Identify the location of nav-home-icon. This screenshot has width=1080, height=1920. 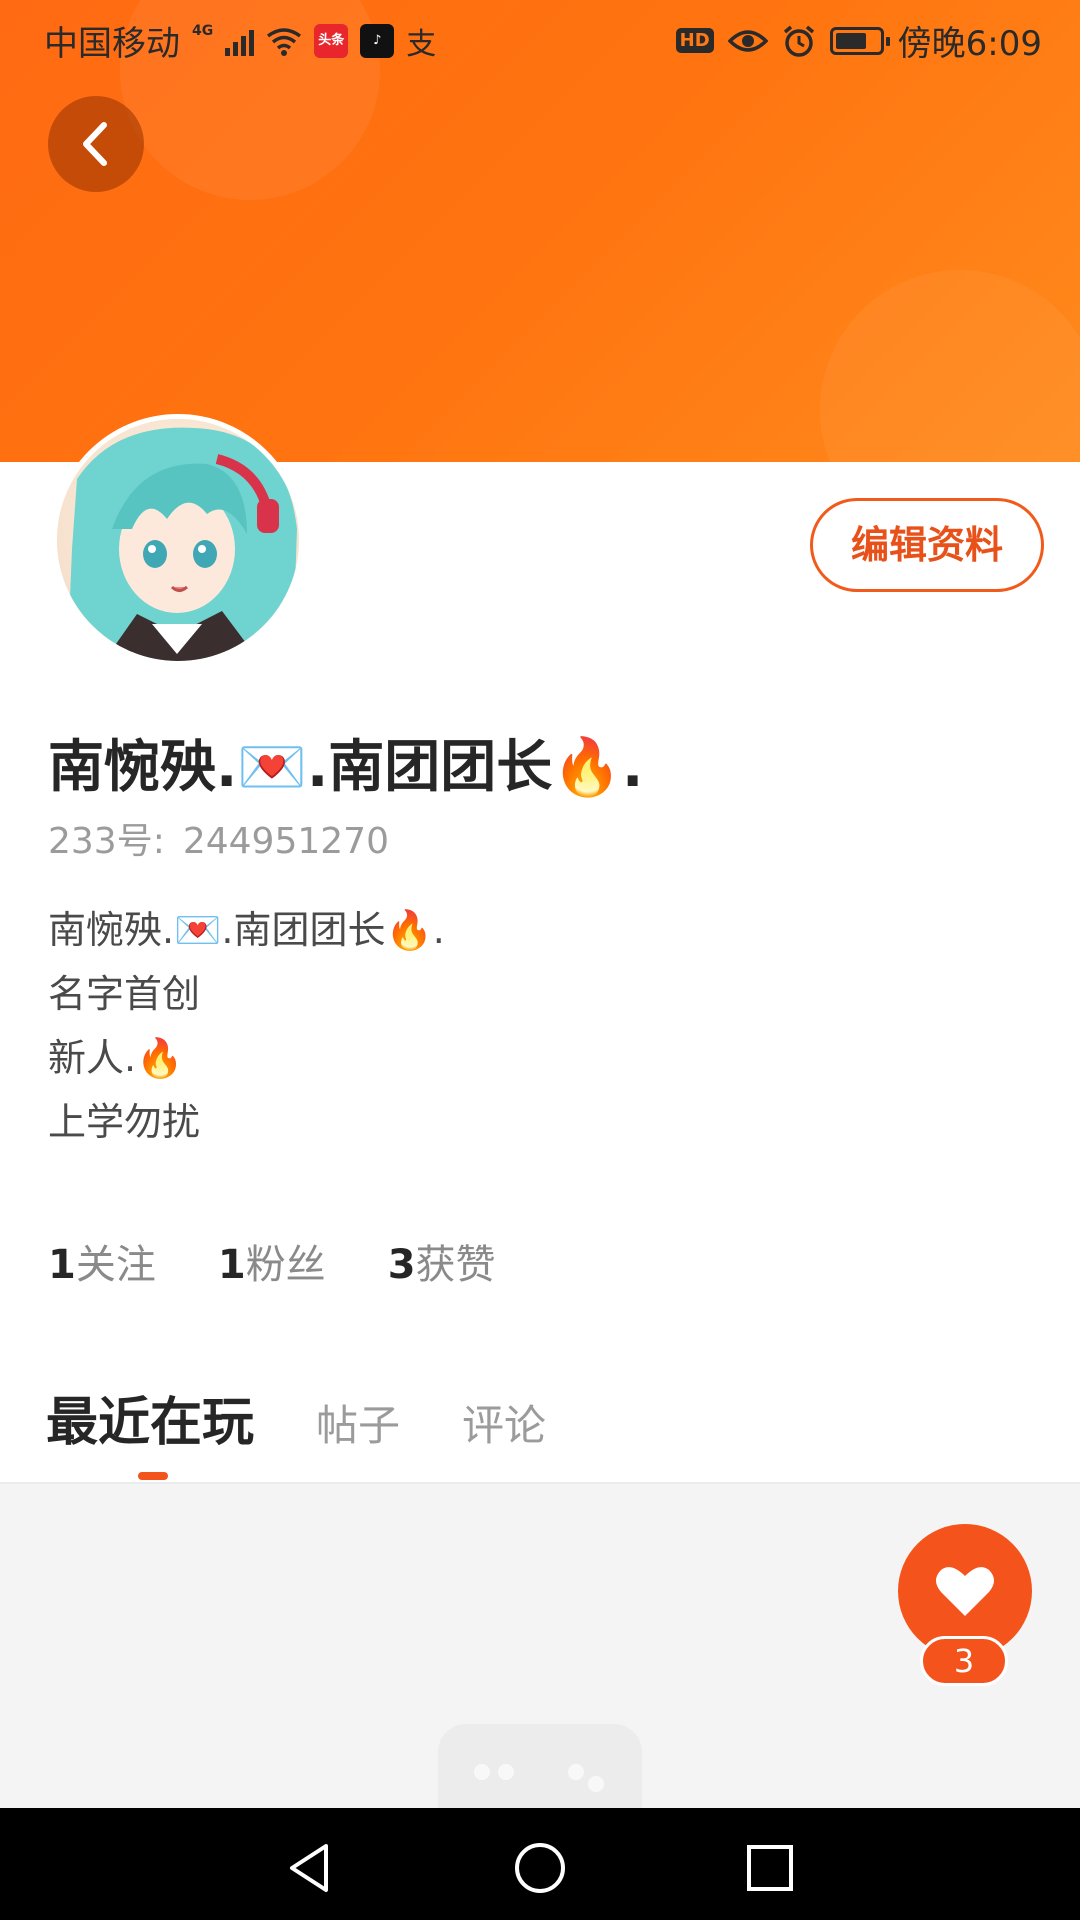
(540, 1868).